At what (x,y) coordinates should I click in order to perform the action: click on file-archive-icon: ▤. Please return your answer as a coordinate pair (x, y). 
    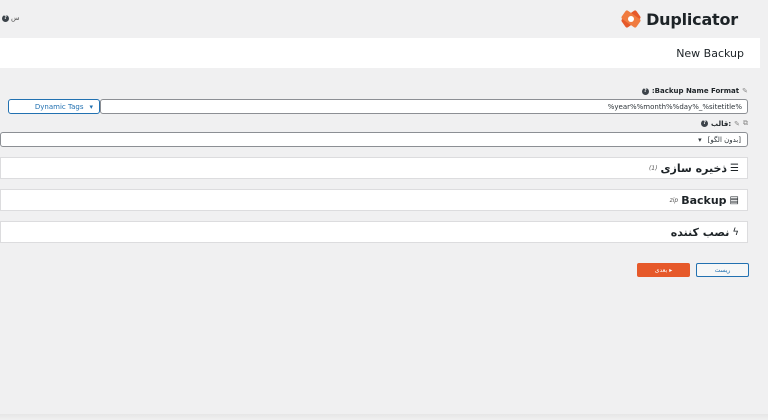
    Looking at the image, I should click on (734, 200).